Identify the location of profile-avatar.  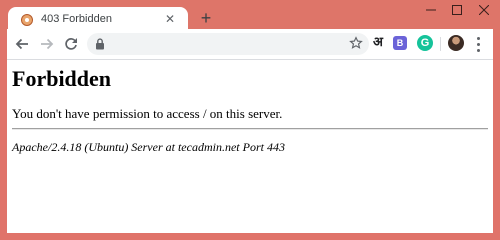
(456, 43).